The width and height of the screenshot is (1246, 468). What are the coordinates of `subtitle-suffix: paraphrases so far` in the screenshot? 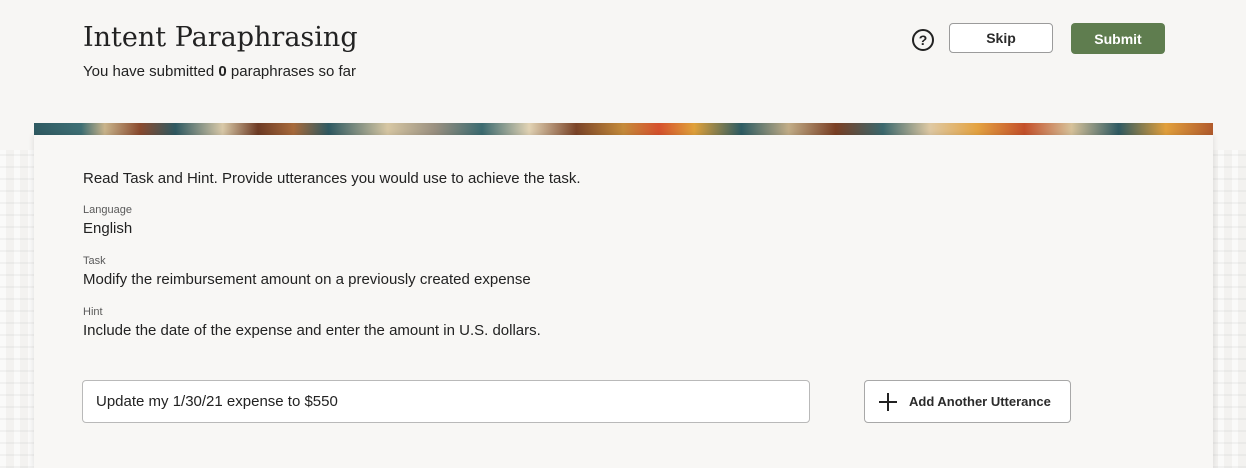 It's located at (291, 71).